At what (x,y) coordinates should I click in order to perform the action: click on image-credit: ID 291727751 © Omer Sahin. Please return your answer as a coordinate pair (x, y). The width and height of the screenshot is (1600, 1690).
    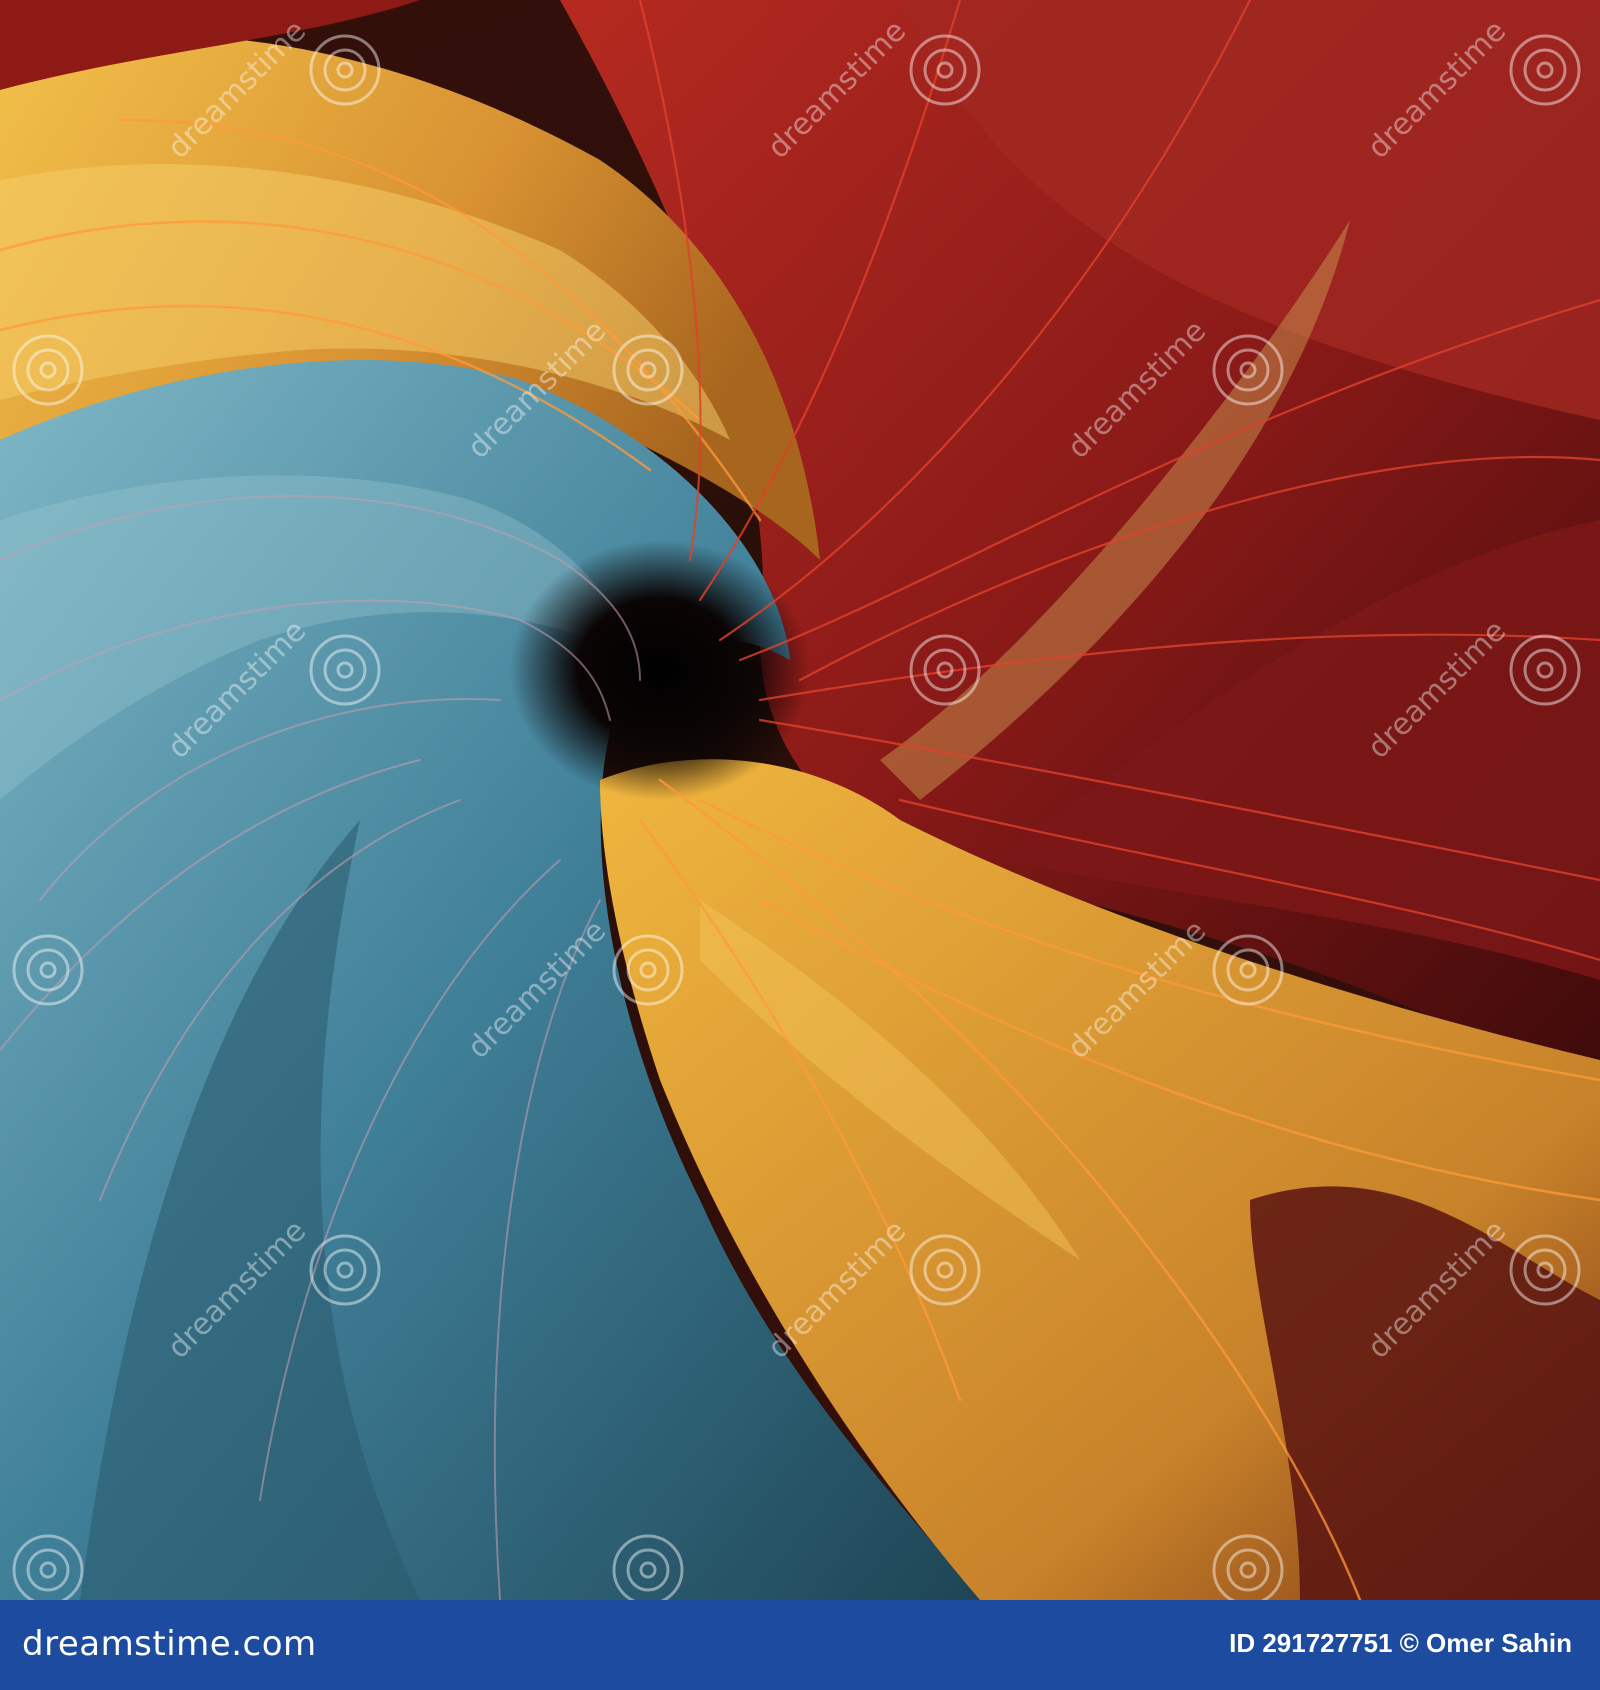
    Looking at the image, I should click on (1400, 1643).